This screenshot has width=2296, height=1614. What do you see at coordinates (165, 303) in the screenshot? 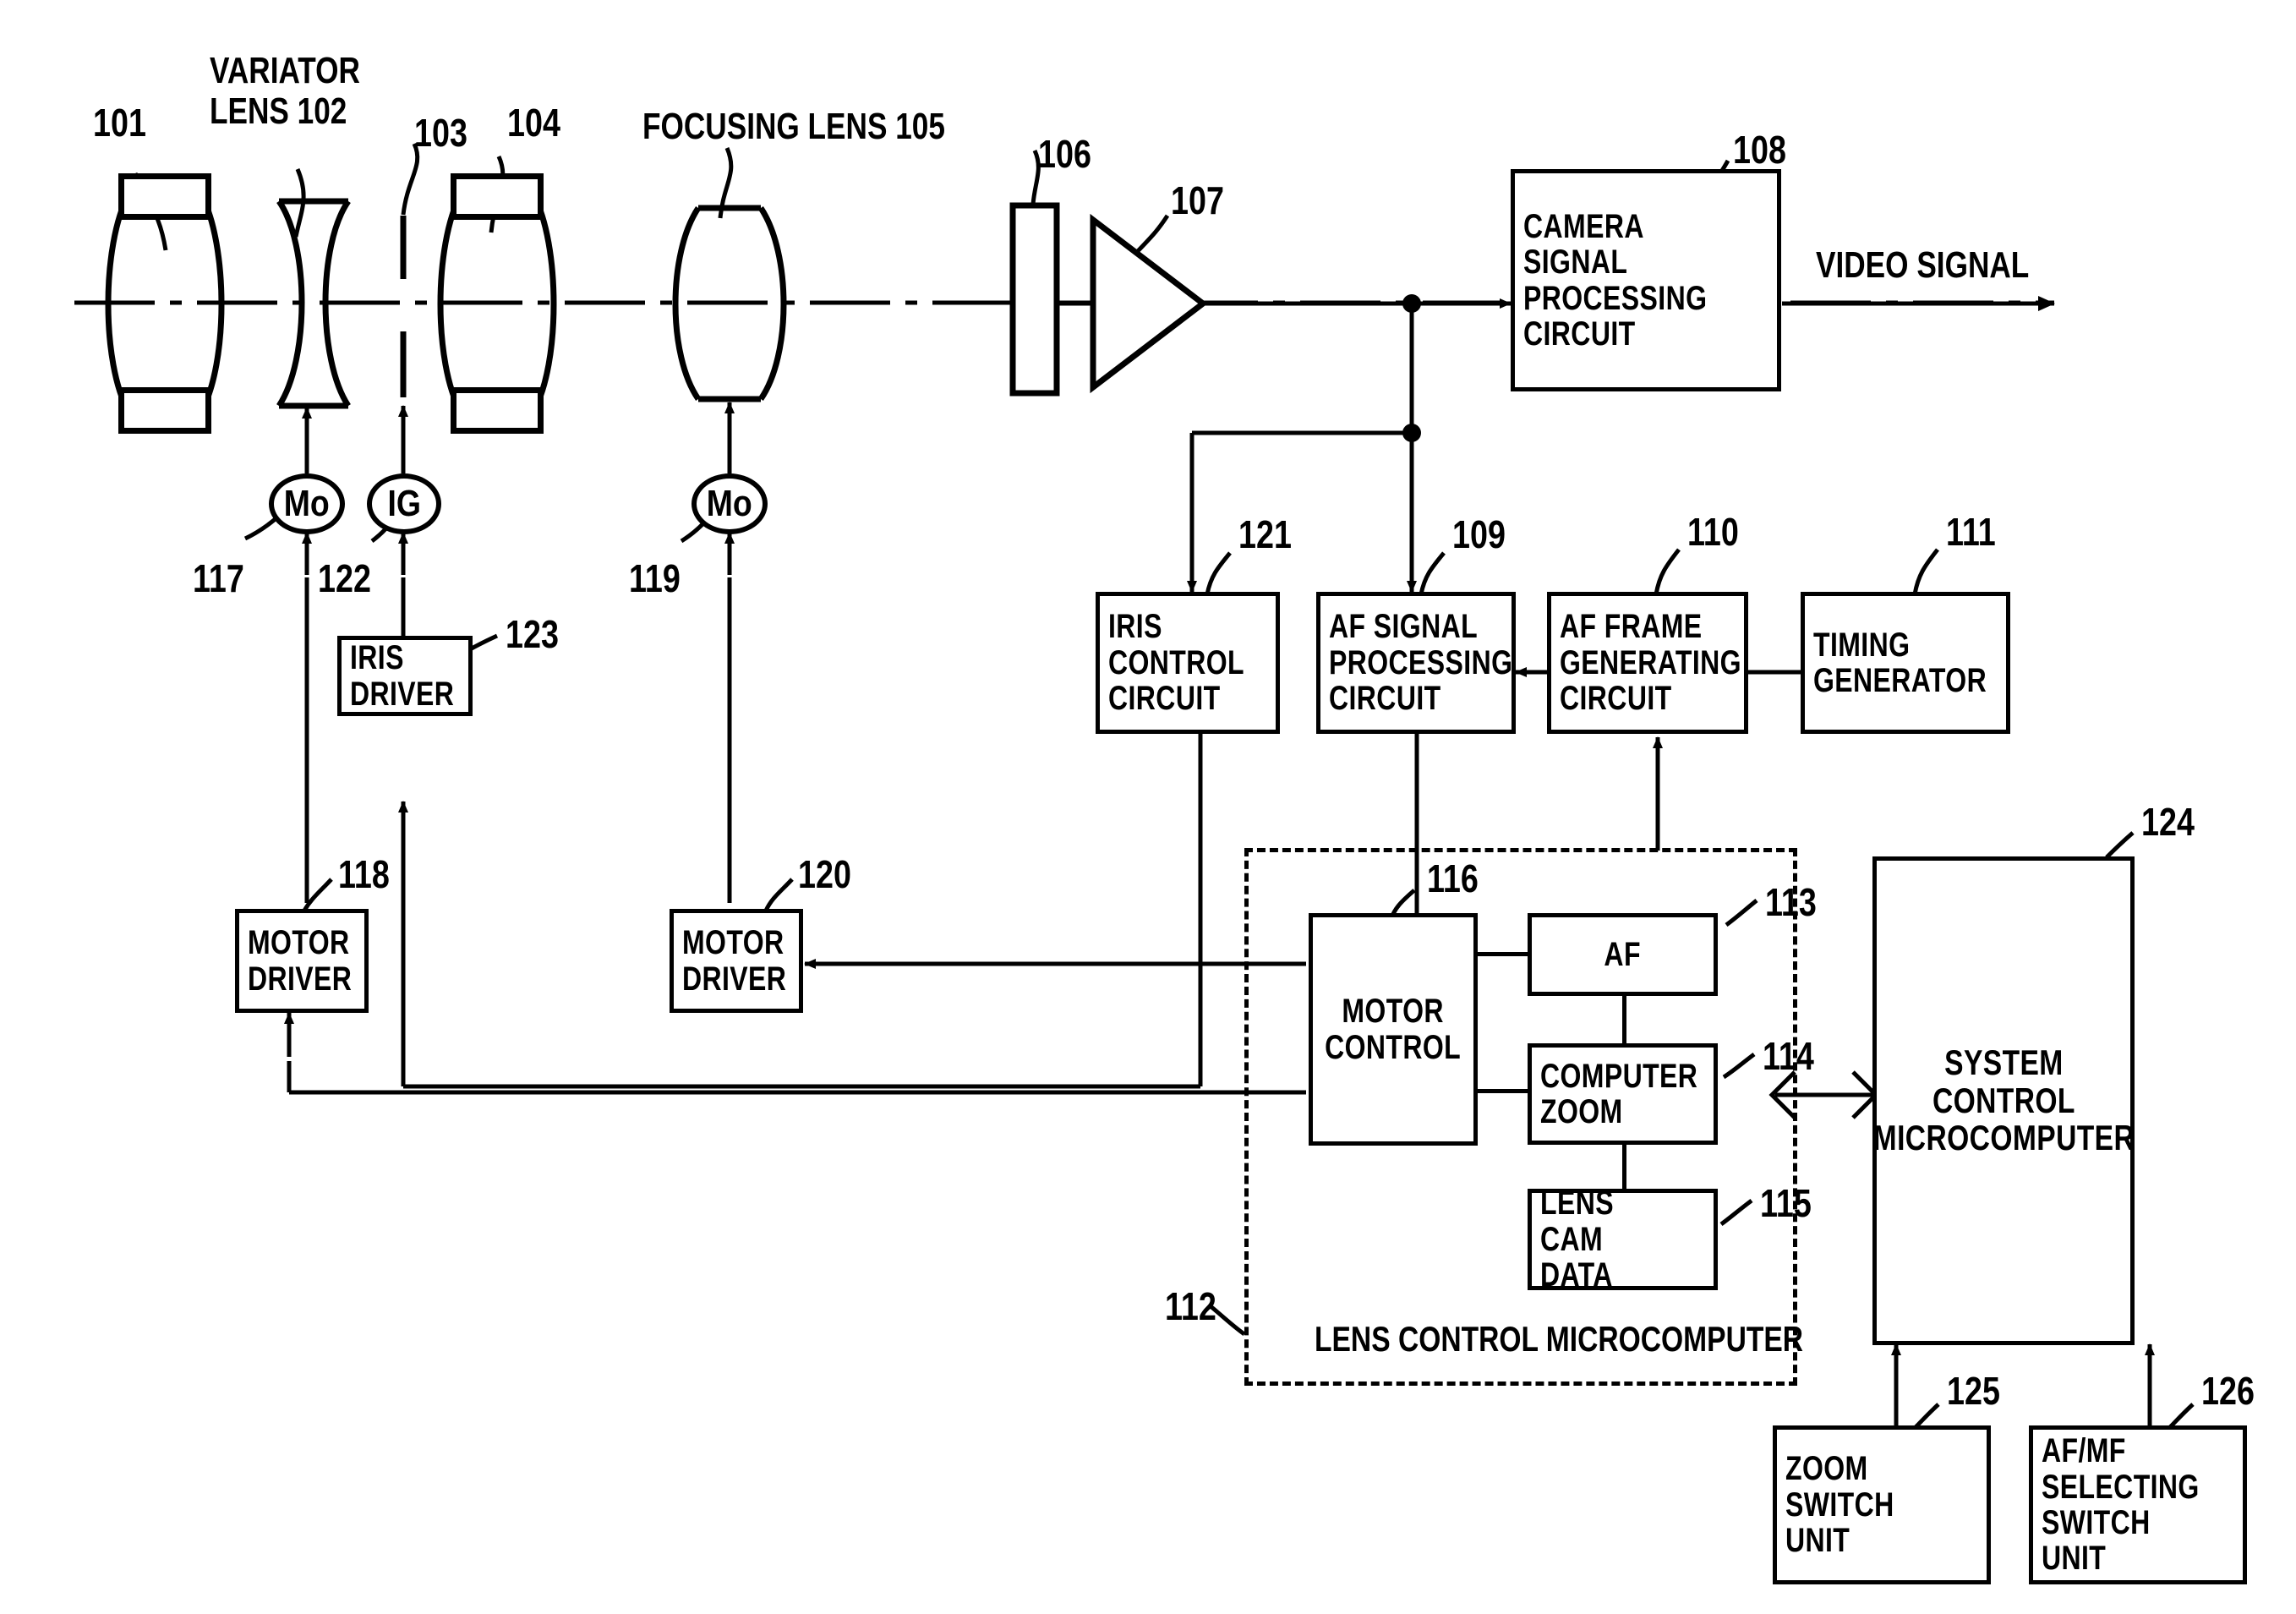
I see `lens-101-glyph` at bounding box center [165, 303].